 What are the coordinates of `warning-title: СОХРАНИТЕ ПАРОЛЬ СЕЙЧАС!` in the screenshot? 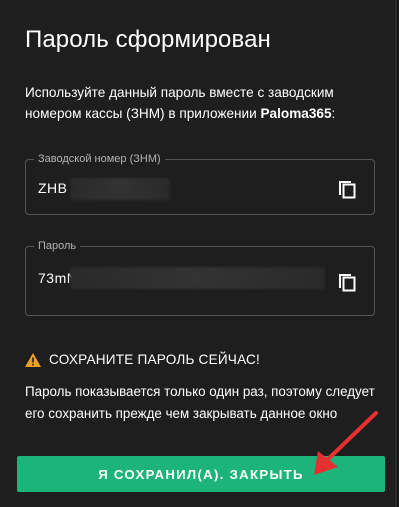 It's located at (155, 359).